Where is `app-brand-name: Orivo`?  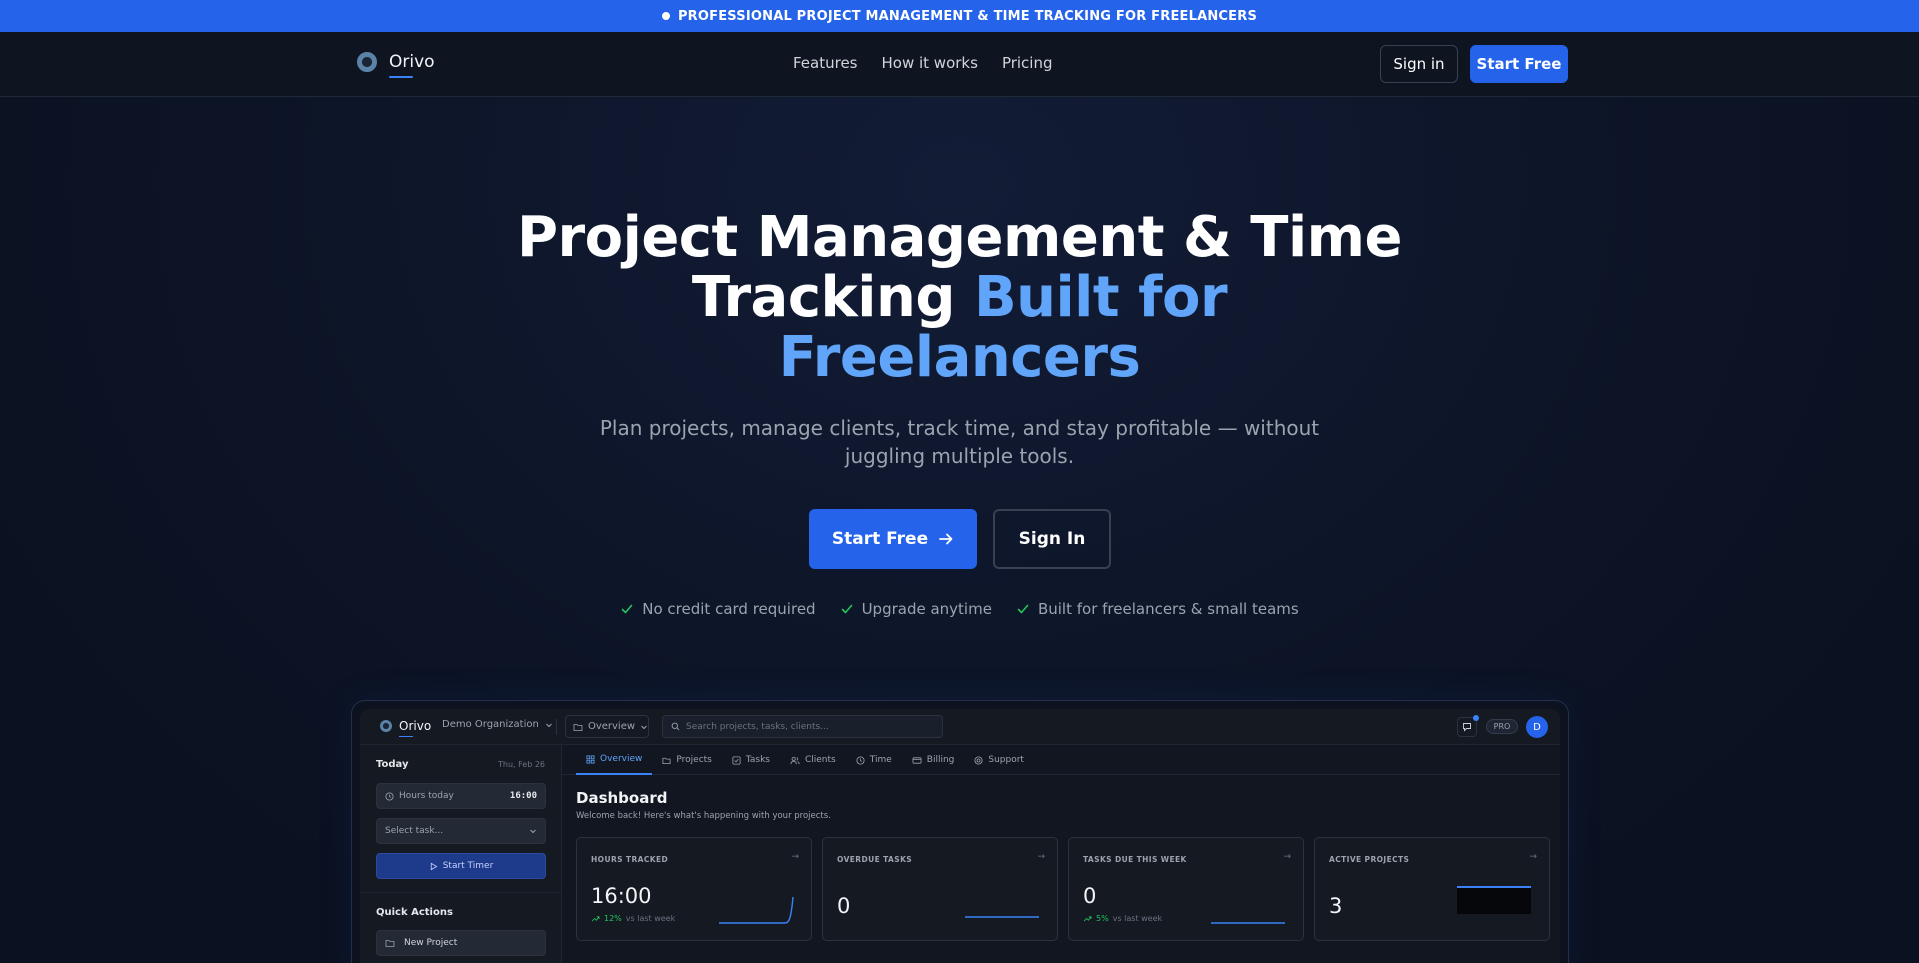
app-brand-name: Orivo is located at coordinates (415, 728).